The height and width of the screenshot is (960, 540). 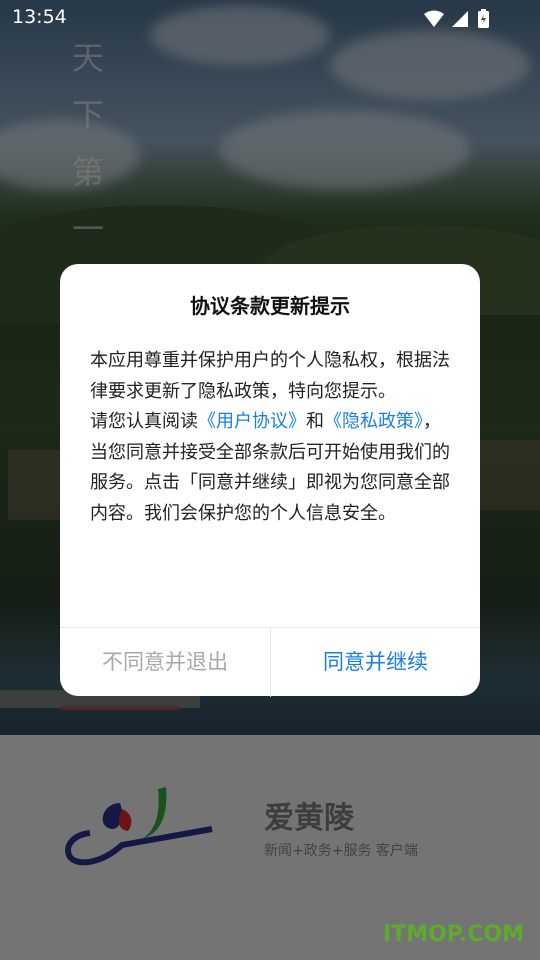 I want to click on battery-icon, so click(x=483, y=18).